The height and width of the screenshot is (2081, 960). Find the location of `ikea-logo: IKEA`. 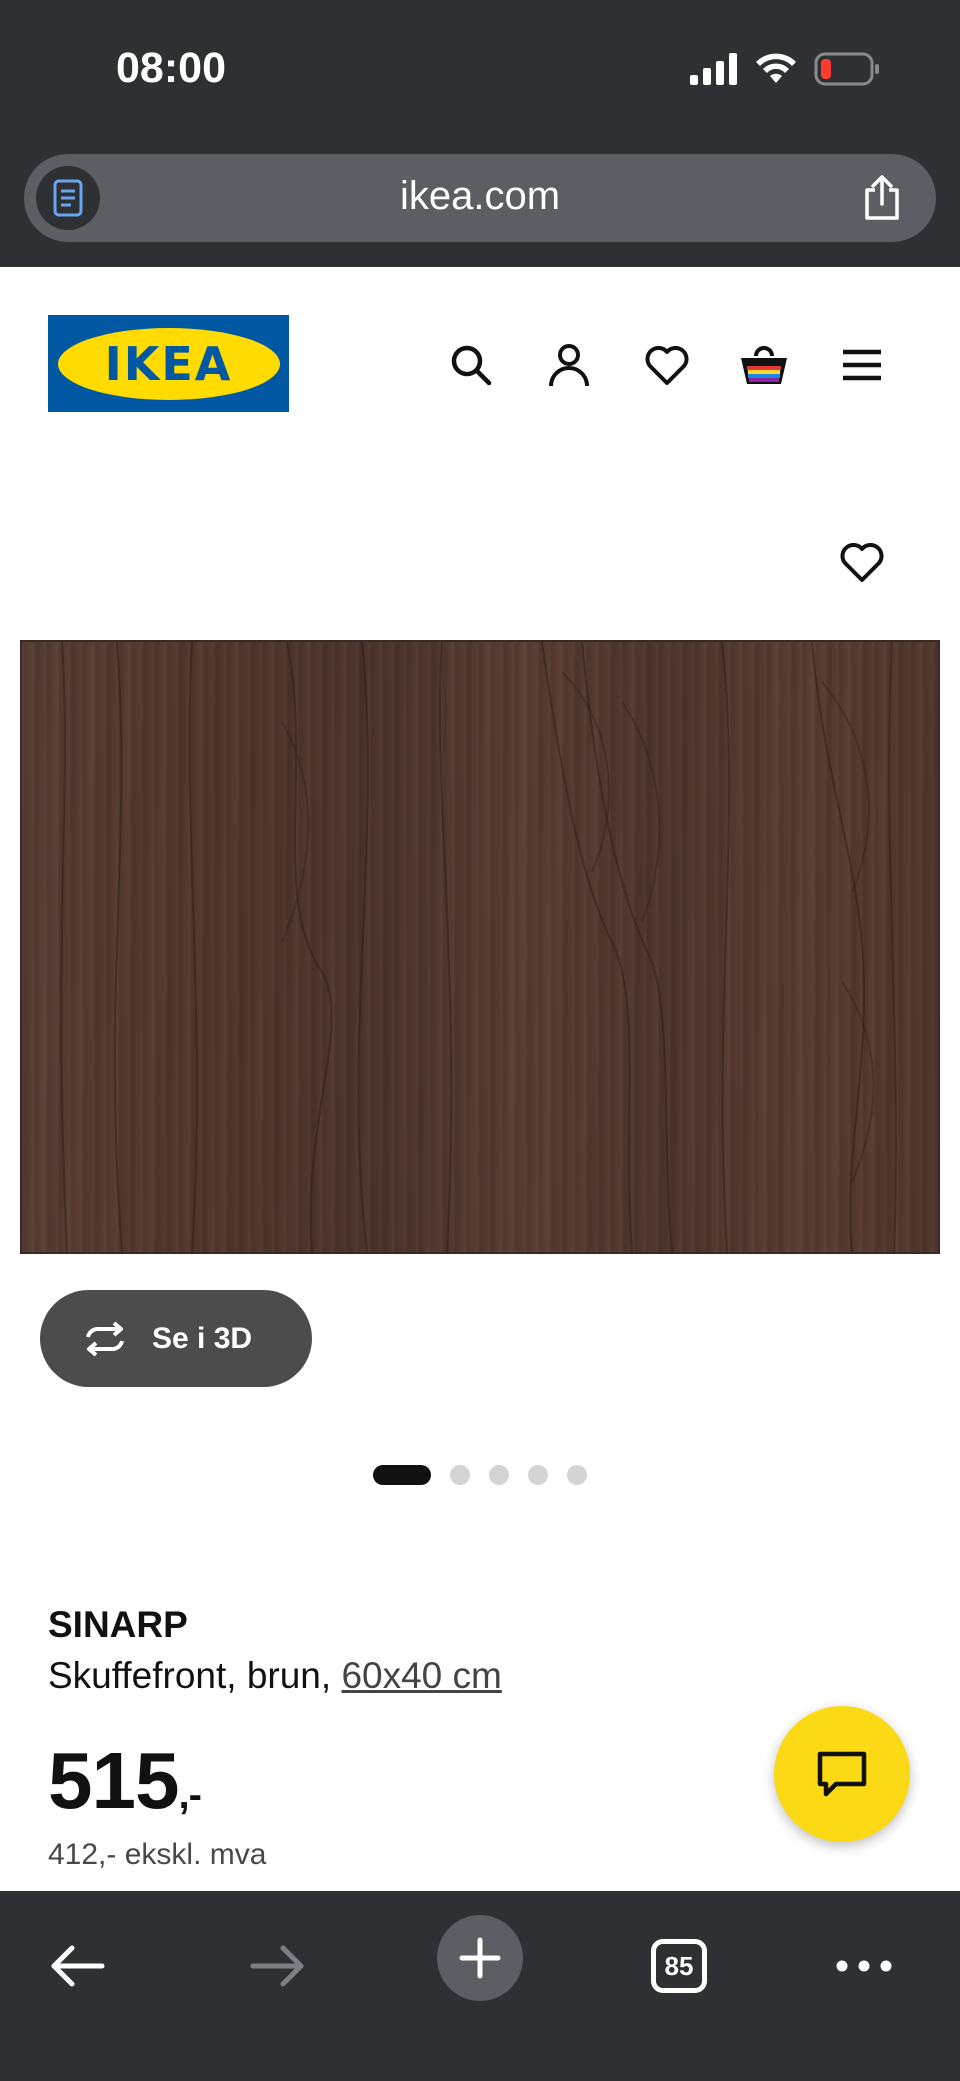

ikea-logo: IKEA is located at coordinates (168, 363).